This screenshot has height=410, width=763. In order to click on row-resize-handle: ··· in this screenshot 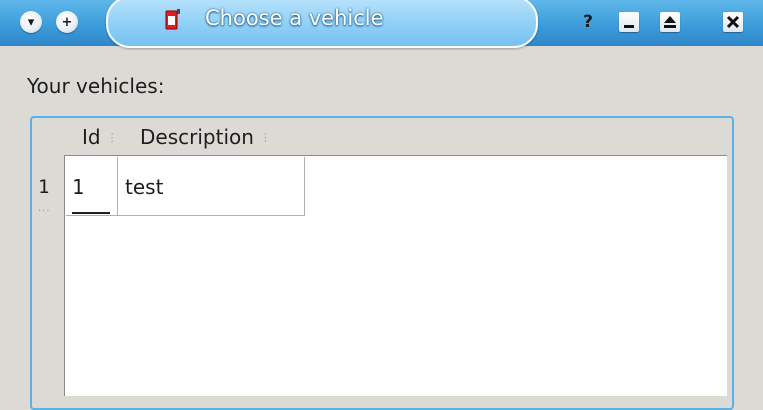, I will do `click(44, 211)`.